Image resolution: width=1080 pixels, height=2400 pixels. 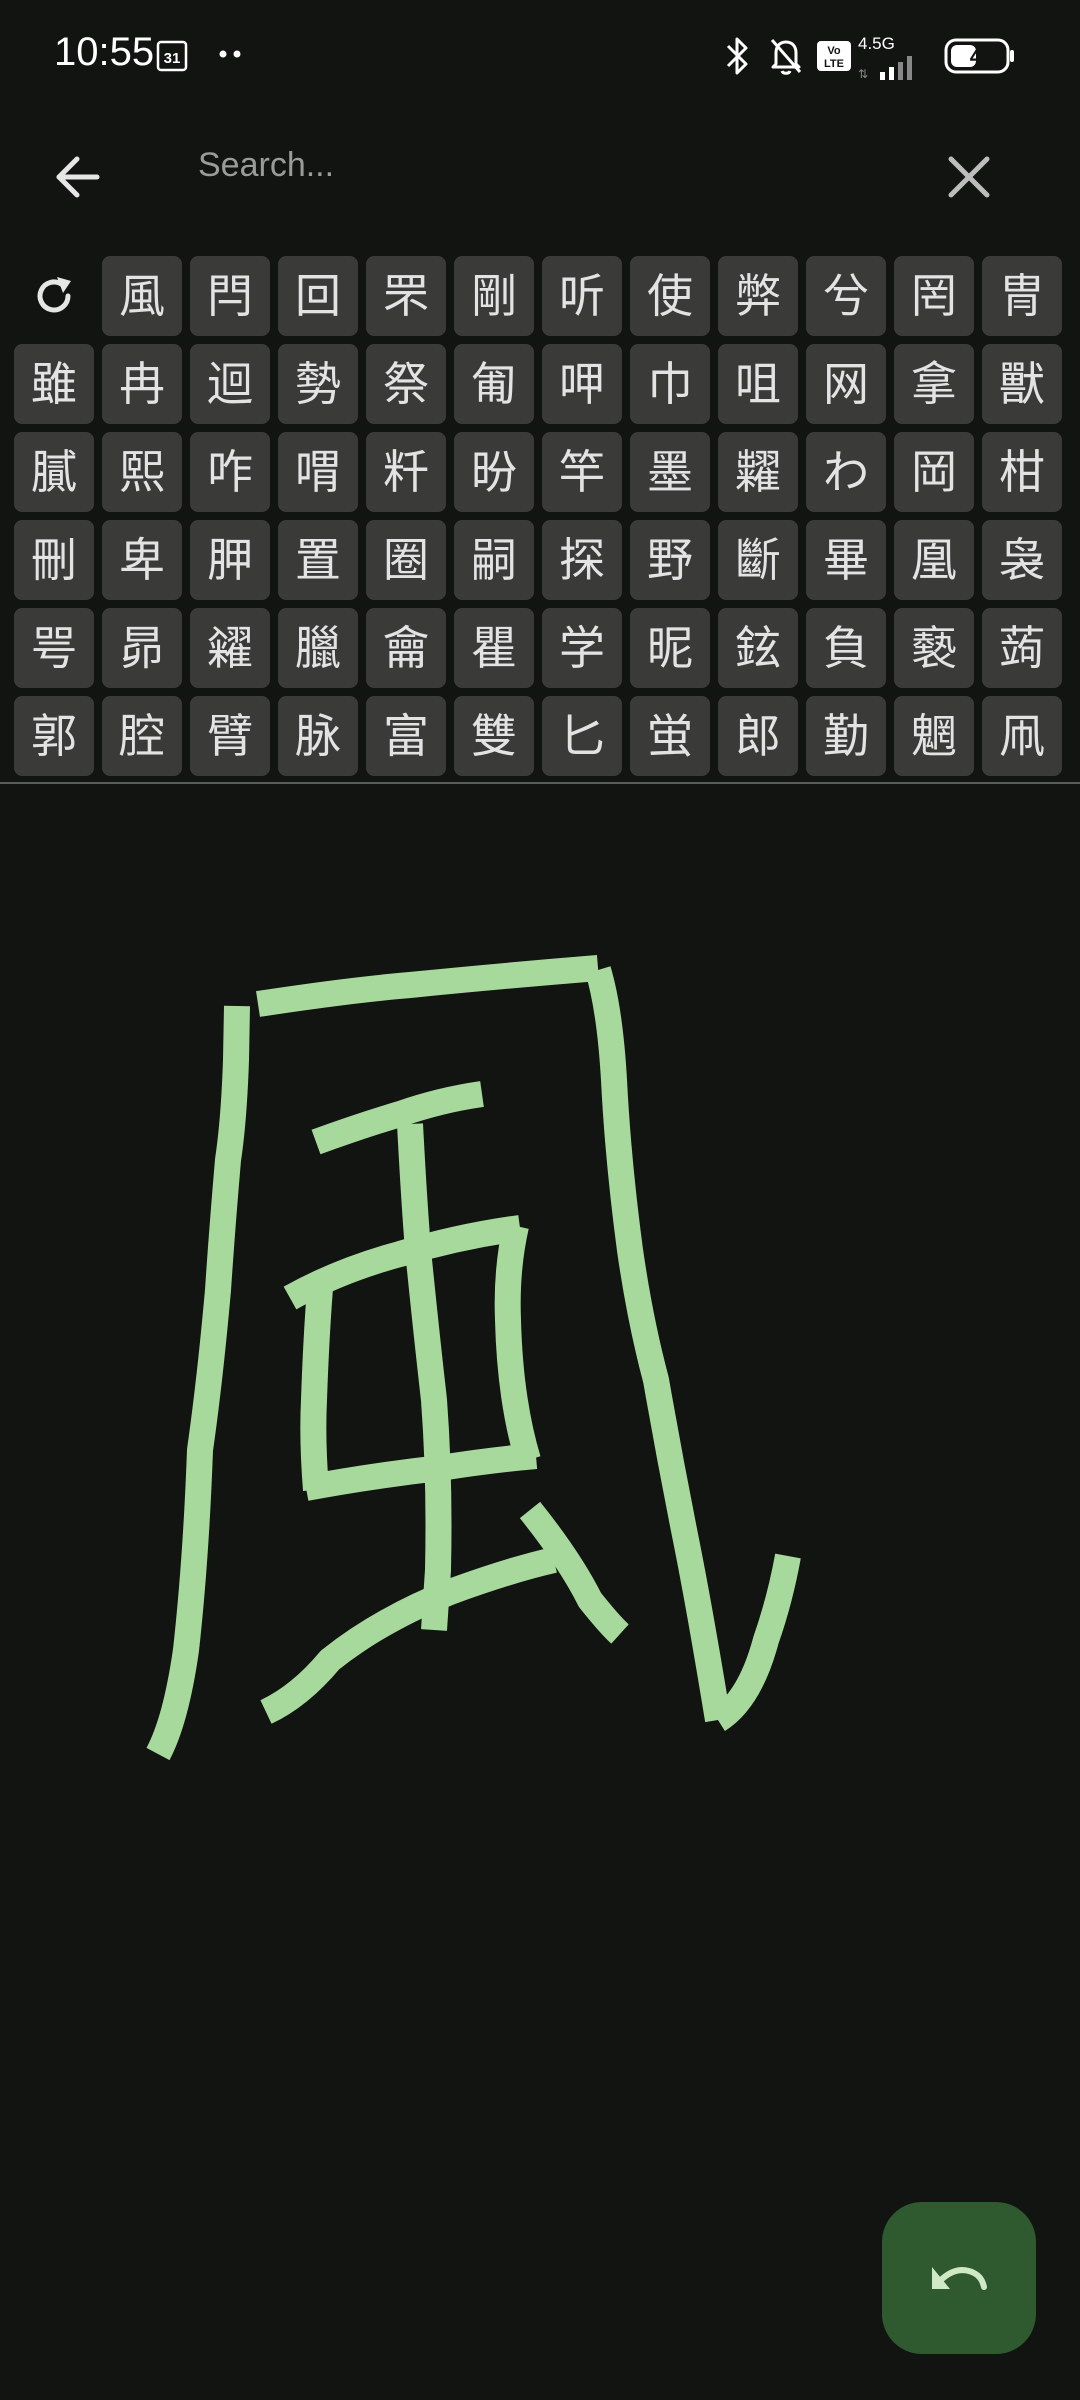 What do you see at coordinates (582, 736) in the screenshot?
I see `candidate-character: 匕` at bounding box center [582, 736].